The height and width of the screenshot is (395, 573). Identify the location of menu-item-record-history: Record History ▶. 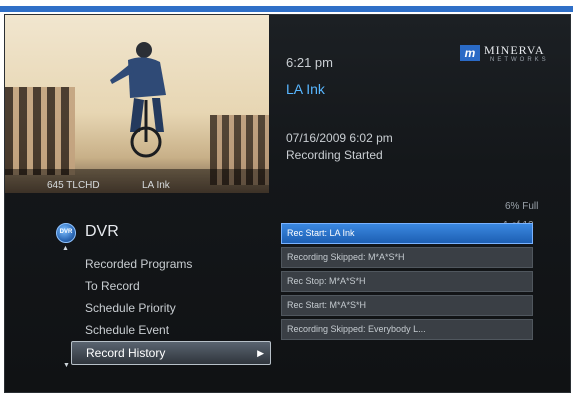
(171, 353).